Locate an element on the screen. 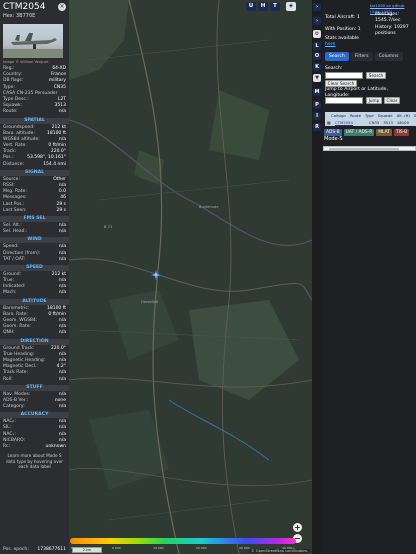 The image size is (416, 554). altitude-value: n/a is located at coordinates (62, 333).